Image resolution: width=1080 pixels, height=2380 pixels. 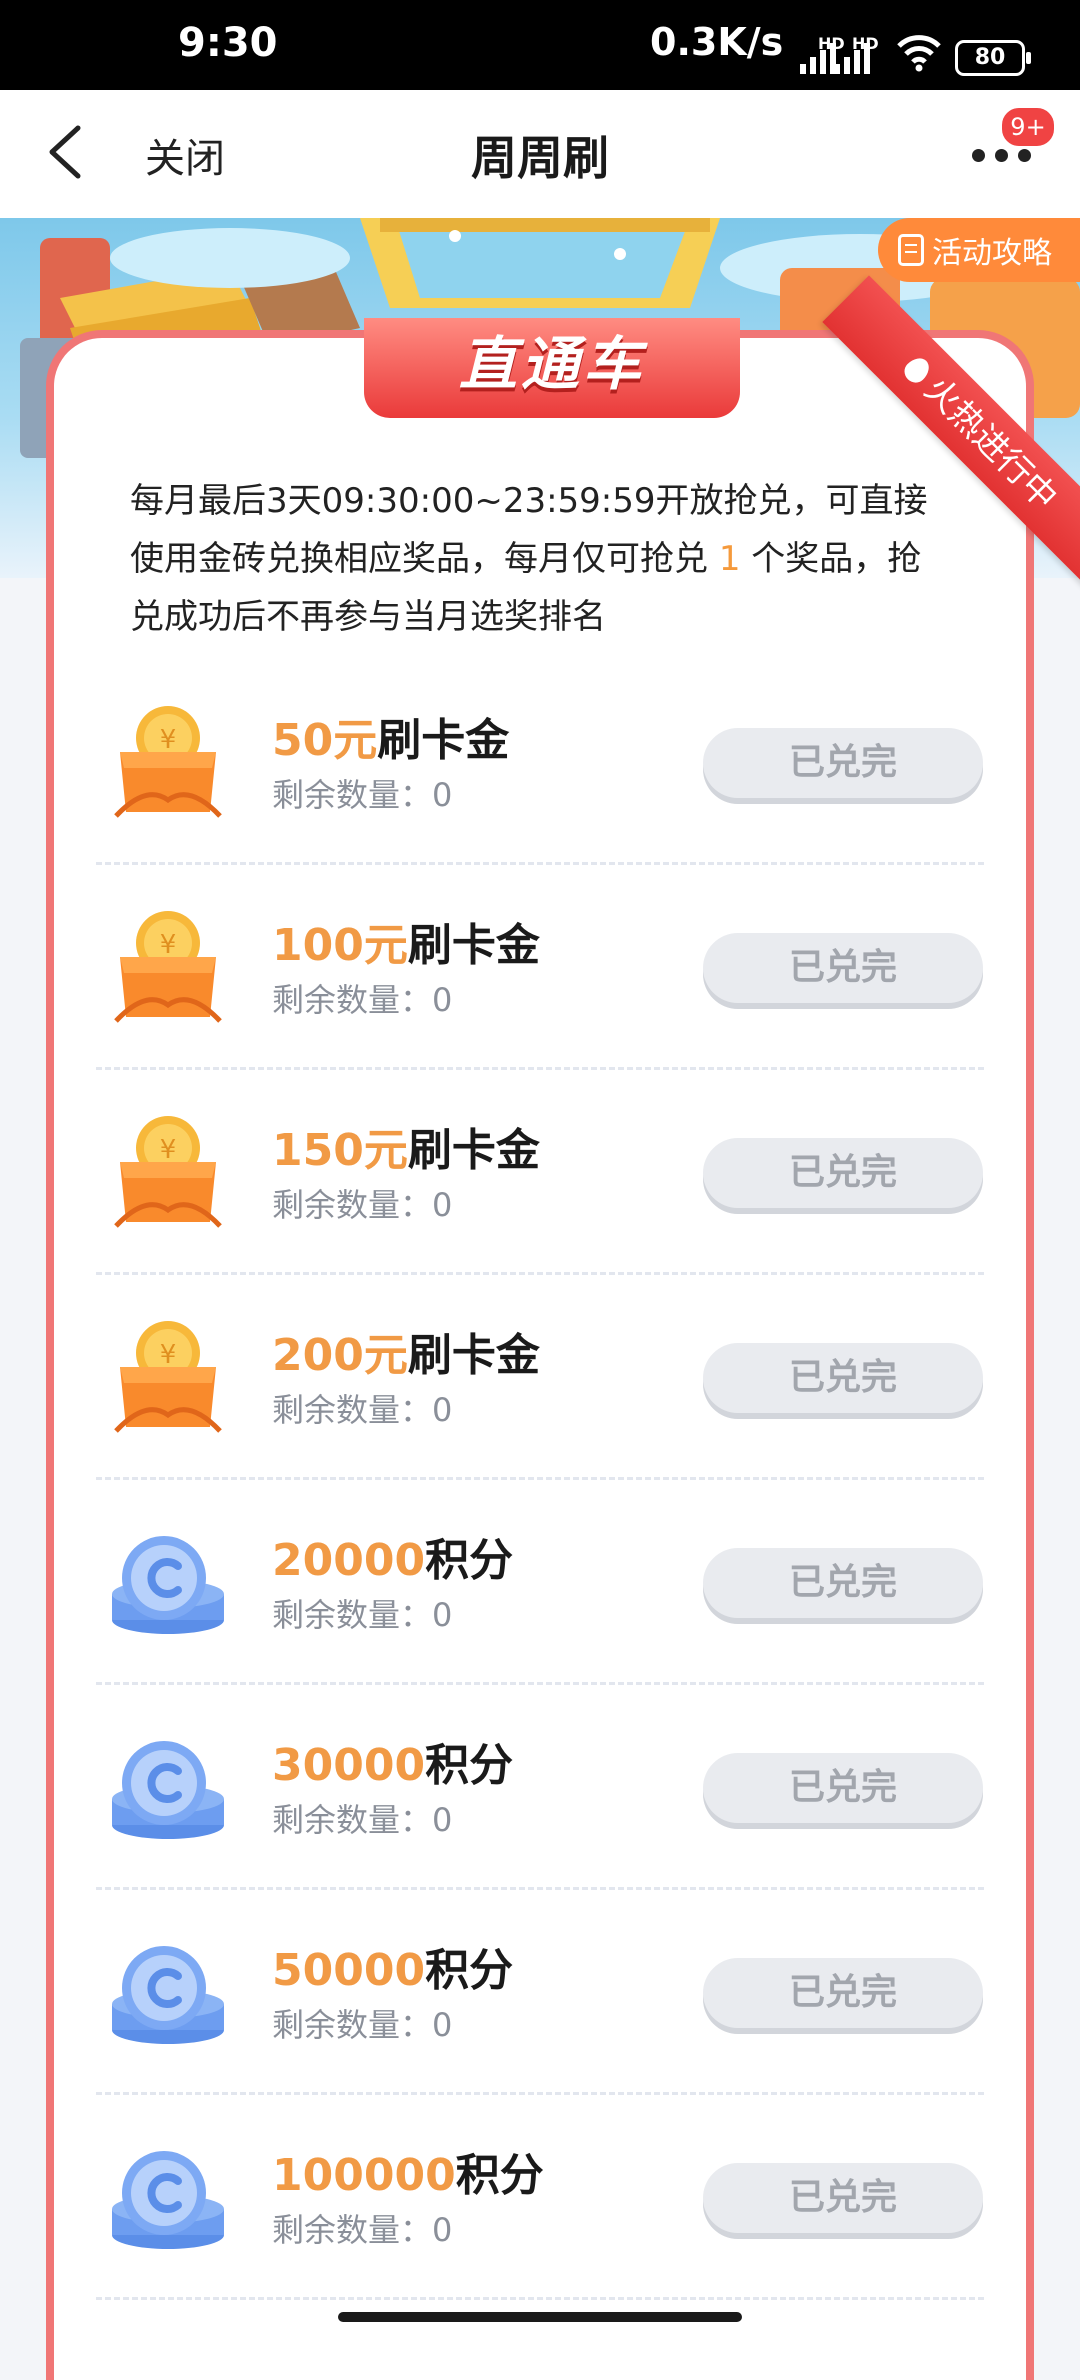 What do you see at coordinates (393, 1970) in the screenshot?
I see `prize-amount: 50000积分` at bounding box center [393, 1970].